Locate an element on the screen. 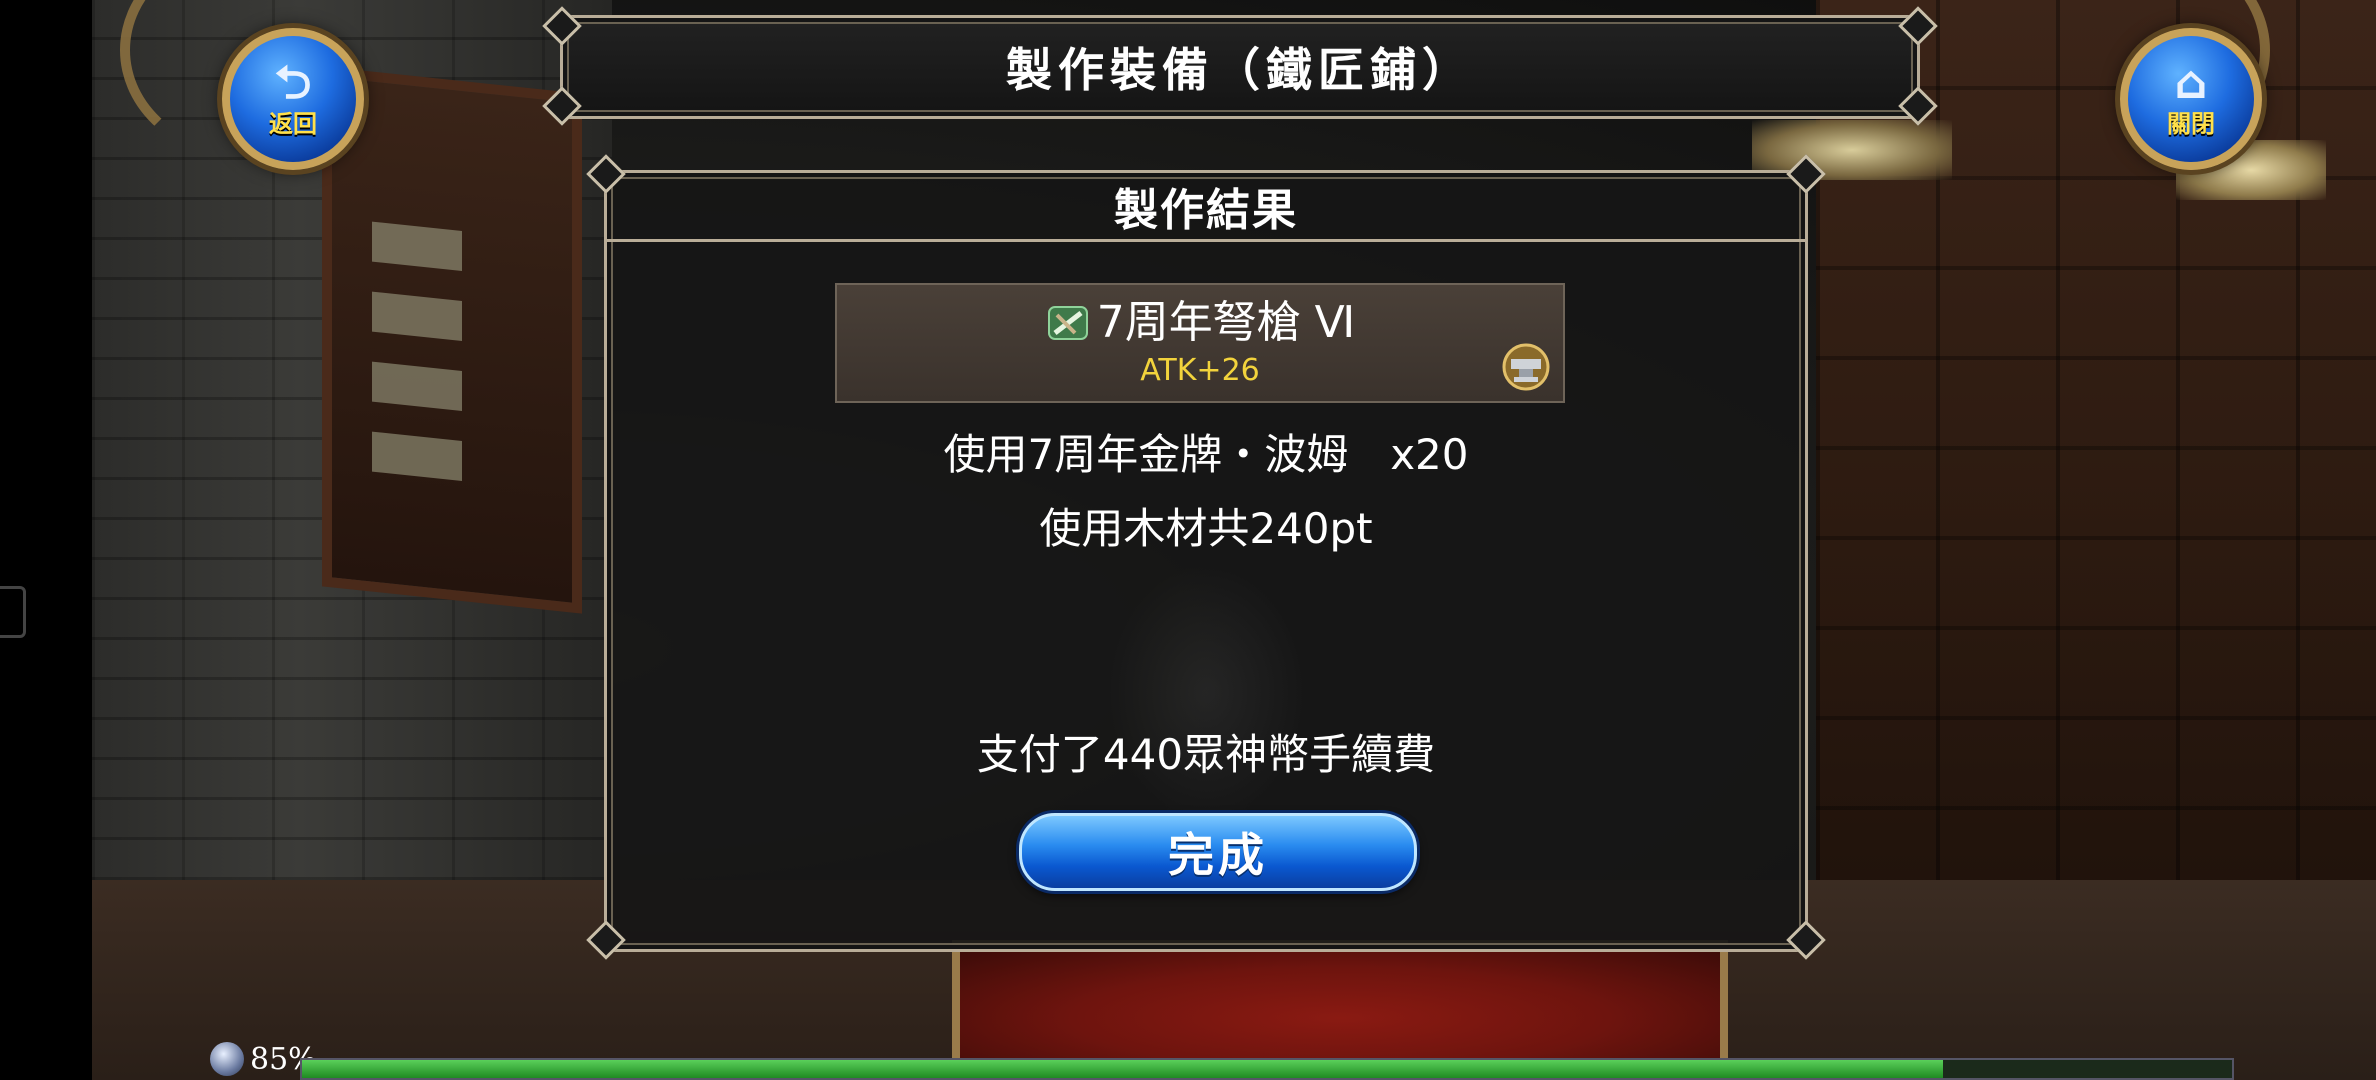 This screenshot has width=2376, height=1080. page-title: 製作裝備（鐵匠鋪） is located at coordinates (1240, 70).